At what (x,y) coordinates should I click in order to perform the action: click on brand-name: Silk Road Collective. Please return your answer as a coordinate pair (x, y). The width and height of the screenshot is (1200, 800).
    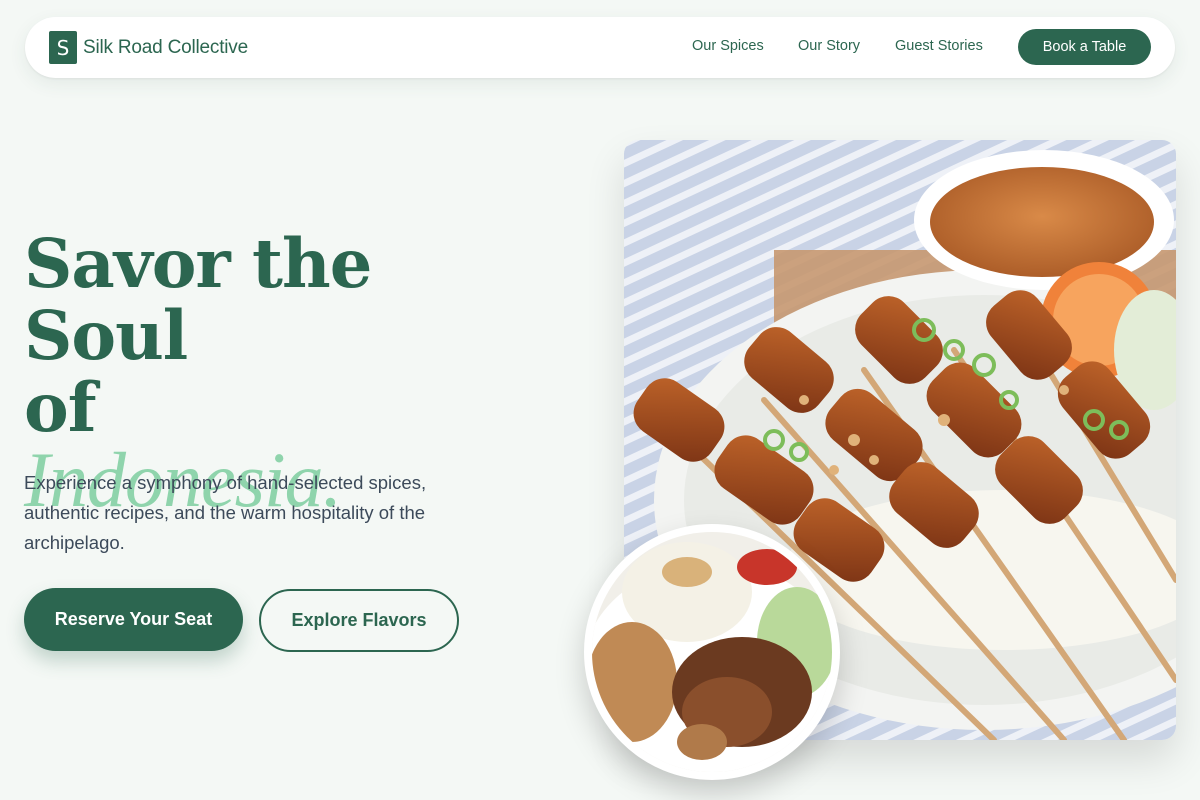
    Looking at the image, I should click on (165, 47).